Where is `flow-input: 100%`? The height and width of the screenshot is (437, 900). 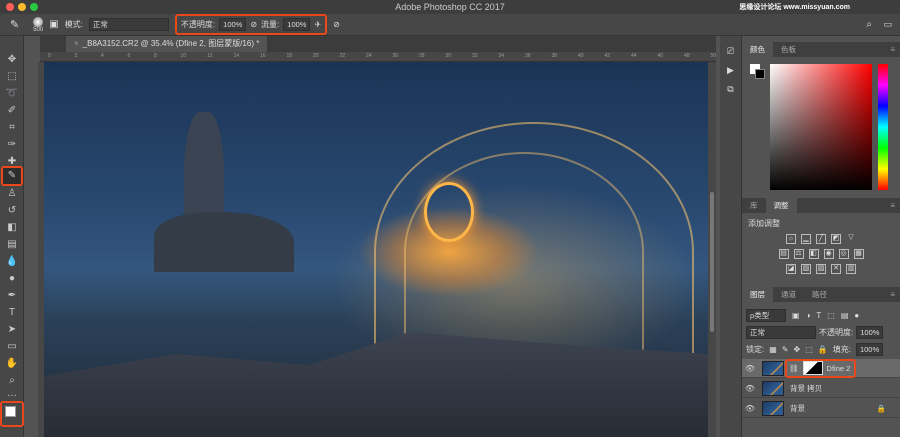
flow-input: 100% is located at coordinates (297, 24).